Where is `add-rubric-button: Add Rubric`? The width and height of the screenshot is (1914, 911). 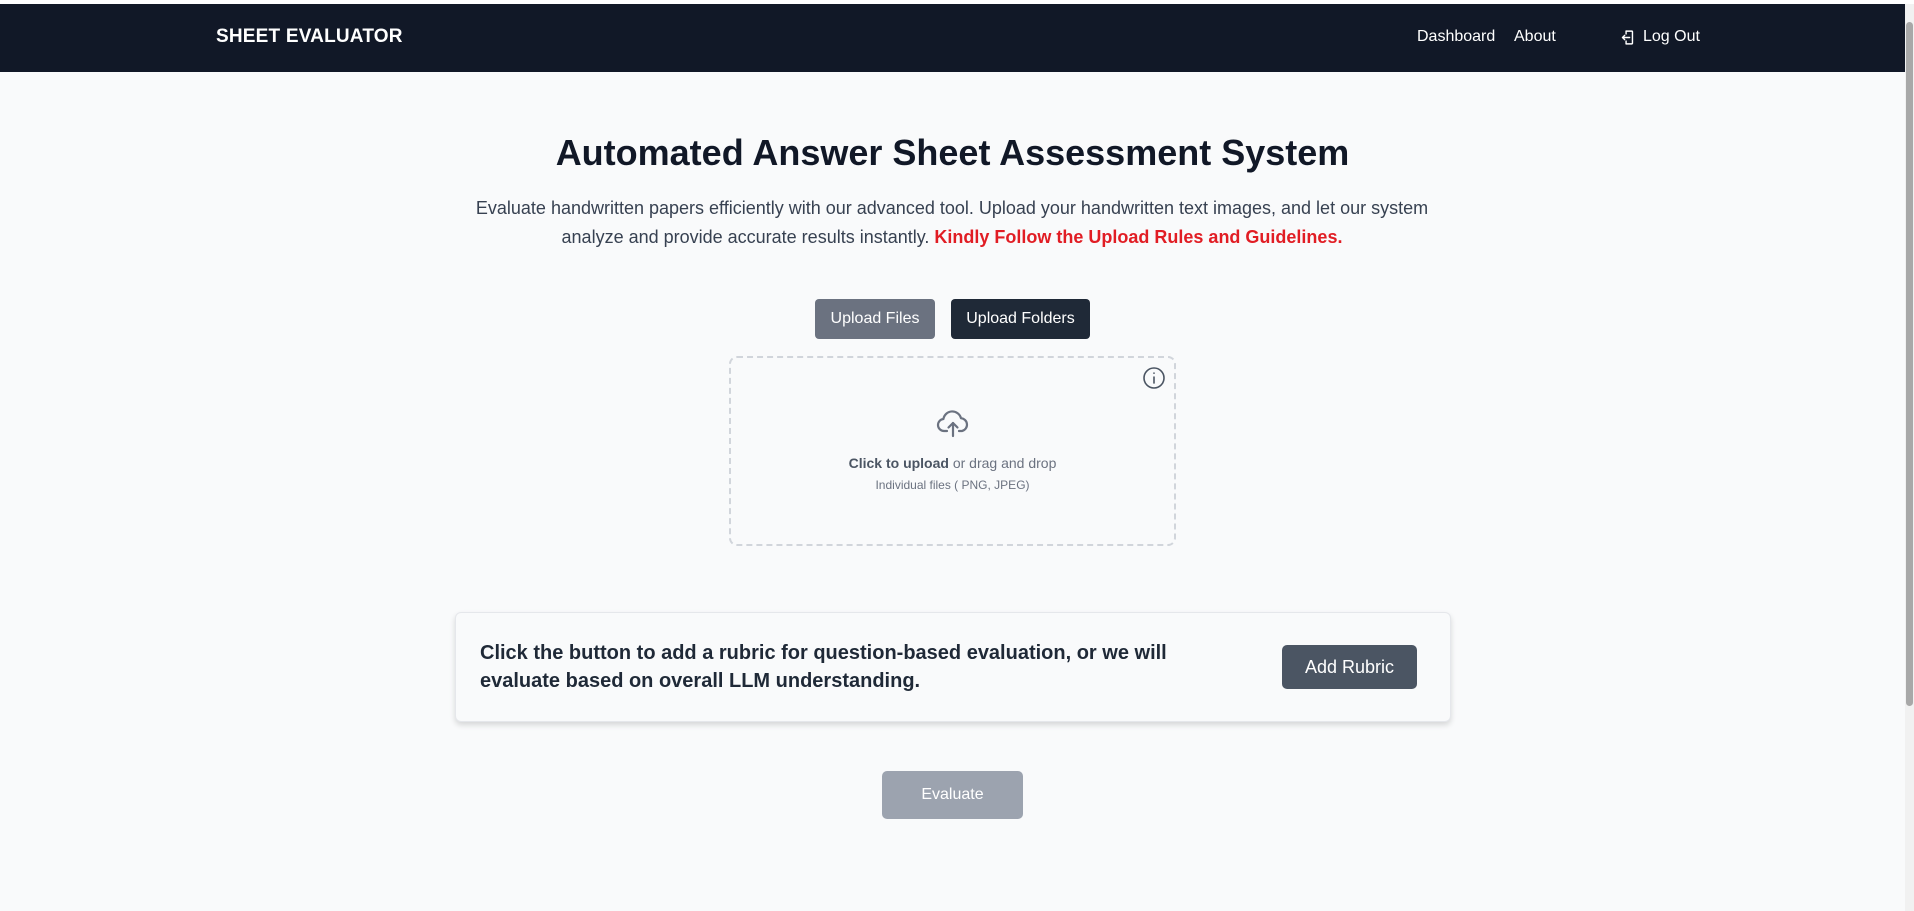 add-rubric-button: Add Rubric is located at coordinates (1349, 667).